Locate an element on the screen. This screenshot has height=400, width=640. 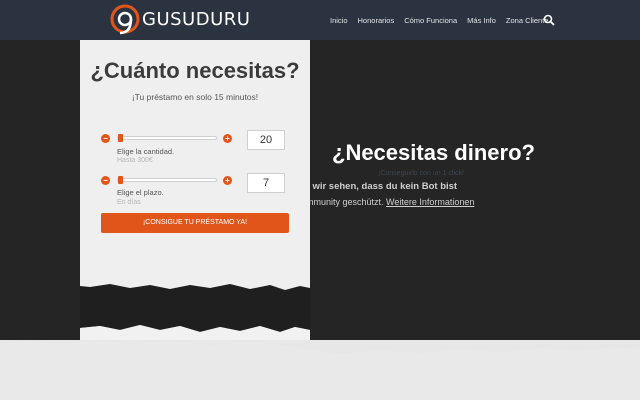
amount-increase-button: + is located at coordinates (227, 138).